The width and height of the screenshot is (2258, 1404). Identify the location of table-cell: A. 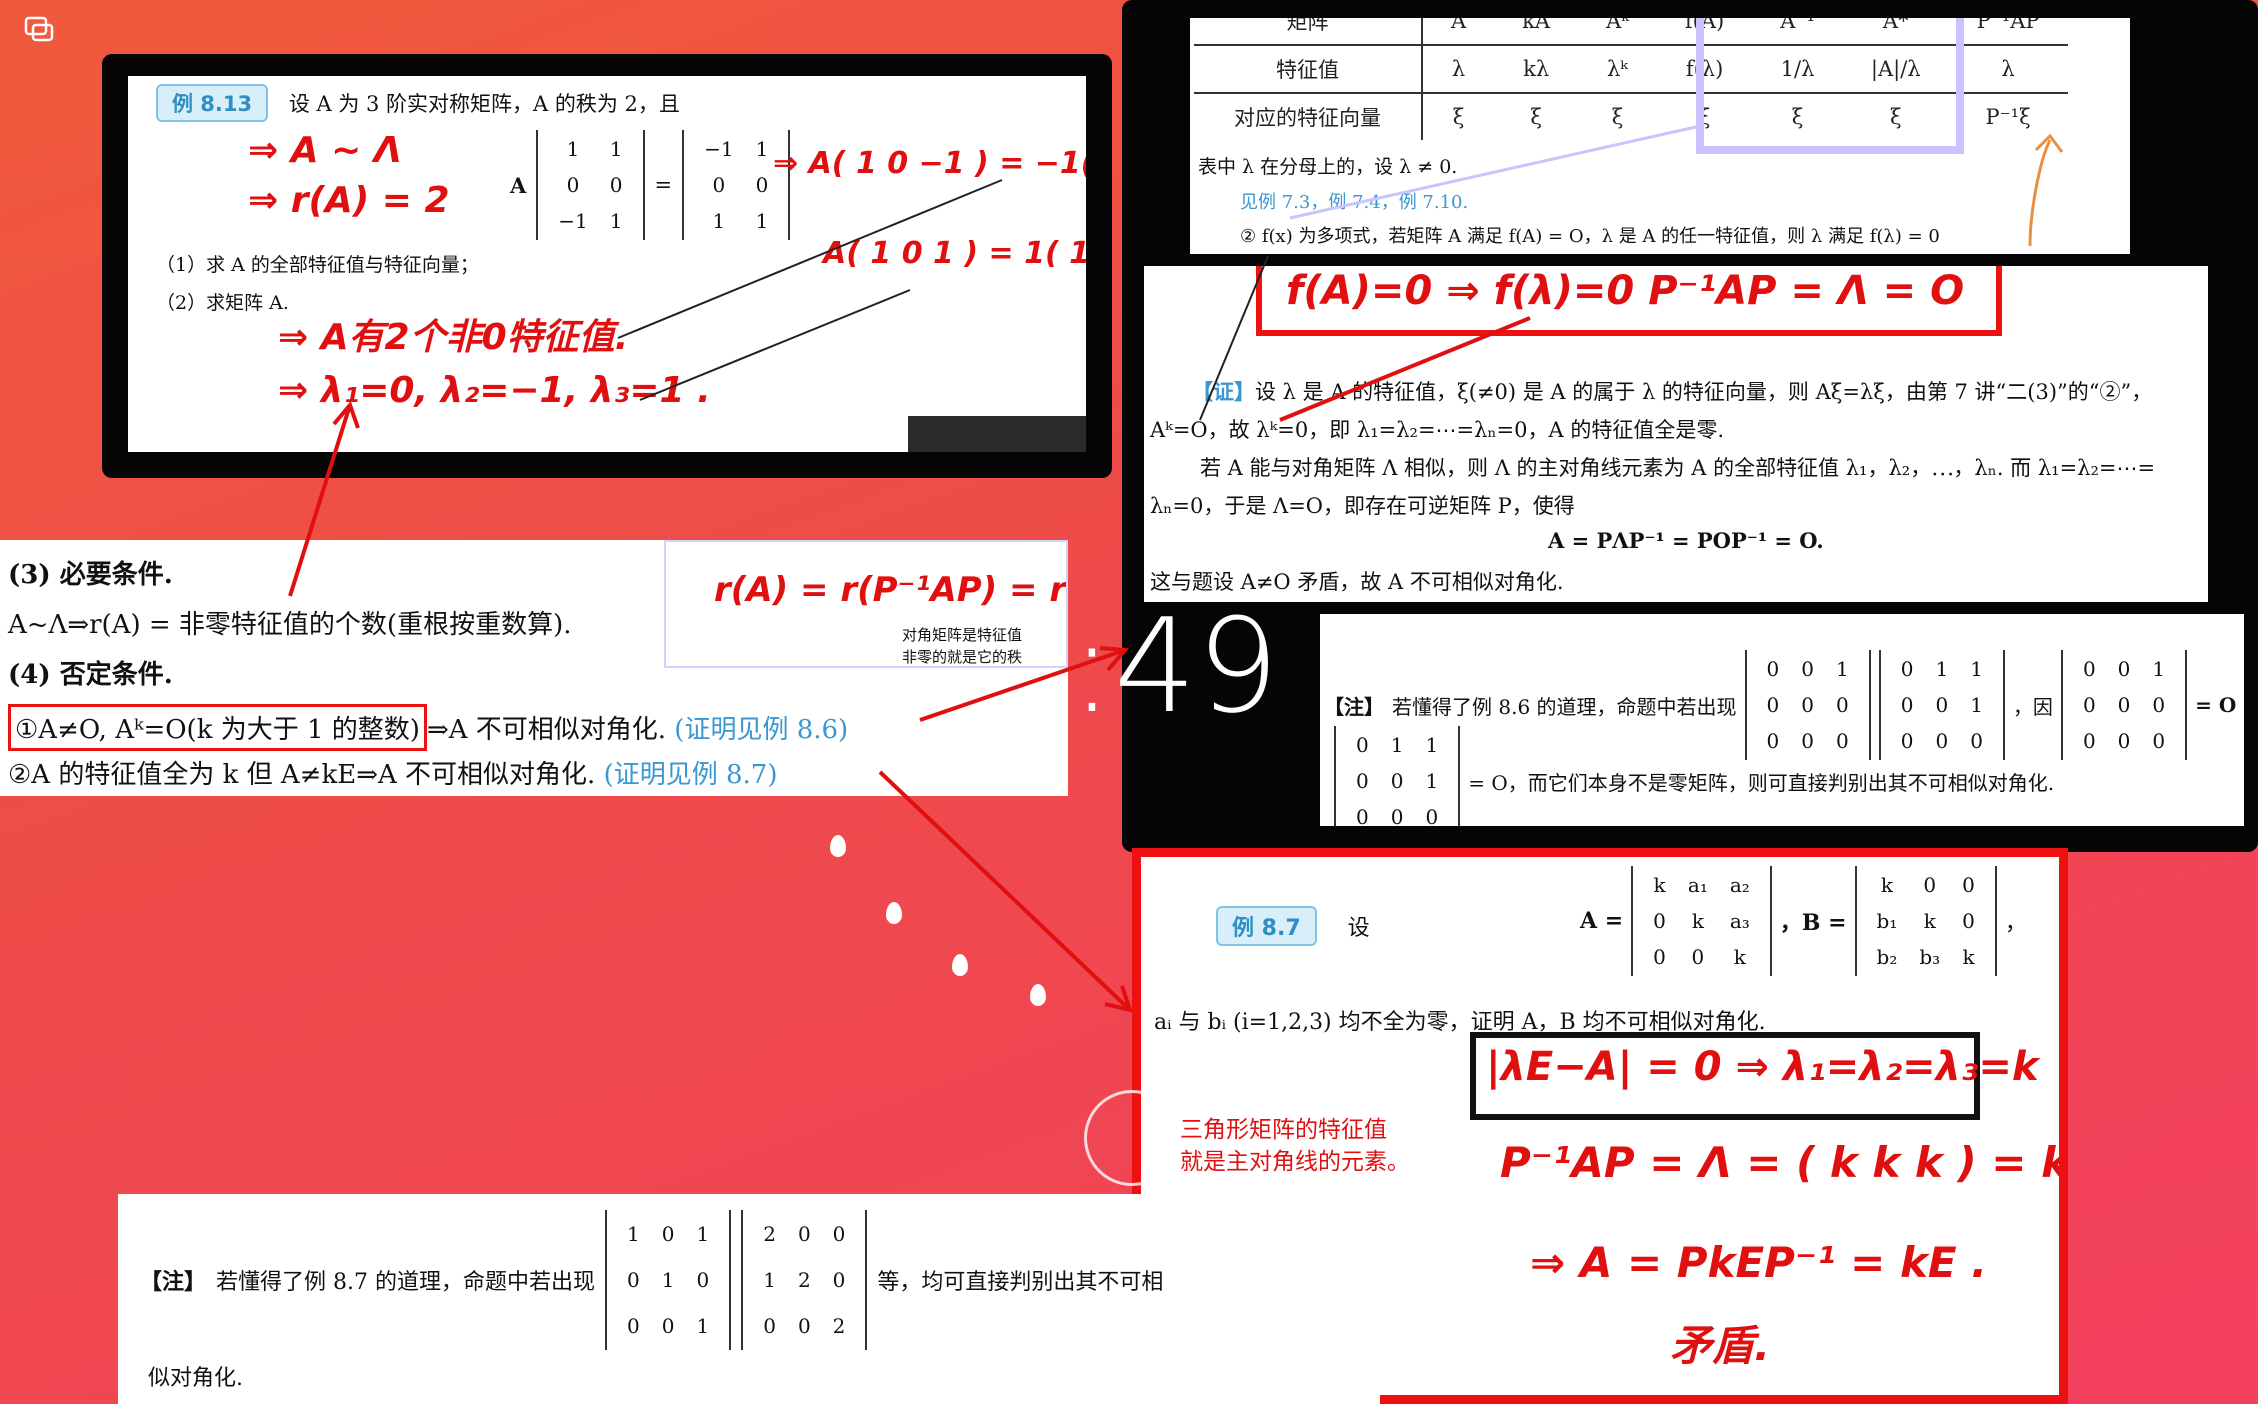
(1458, 31).